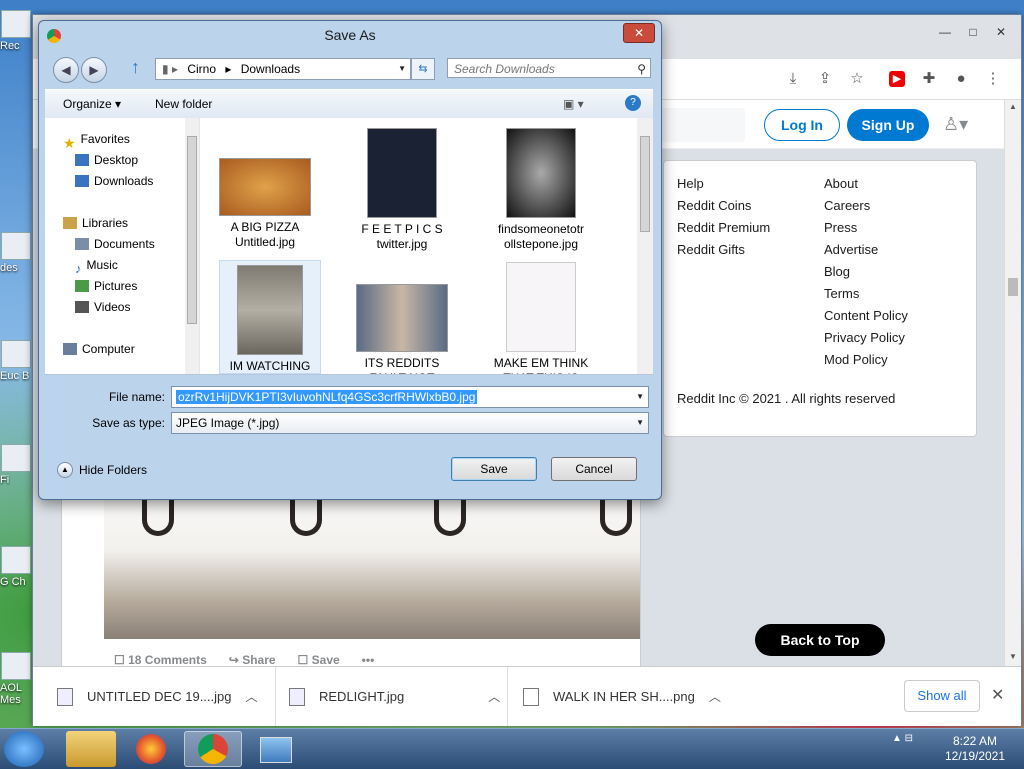 Image resolution: width=1024 pixels, height=769 pixels. Describe the element at coordinates (866, 294) in the screenshot. I see `footer-link: Terms` at that location.